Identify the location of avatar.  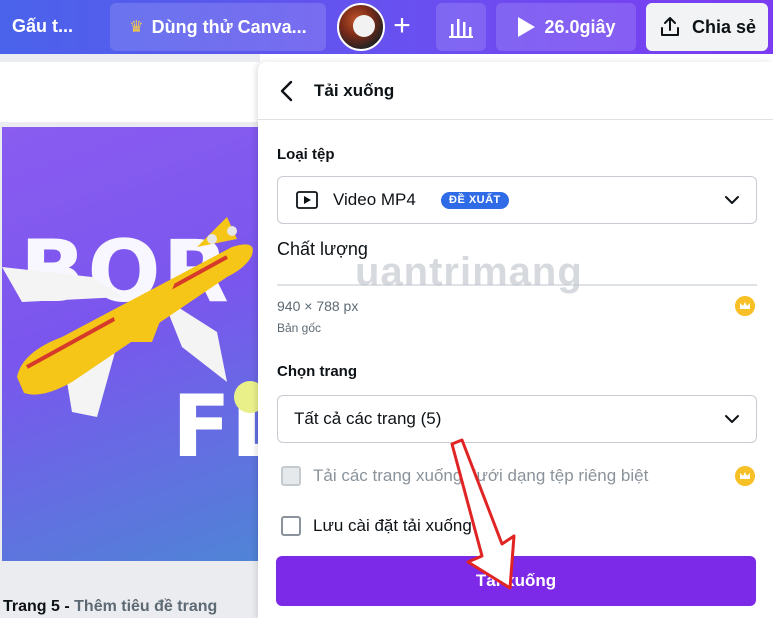
(361, 27).